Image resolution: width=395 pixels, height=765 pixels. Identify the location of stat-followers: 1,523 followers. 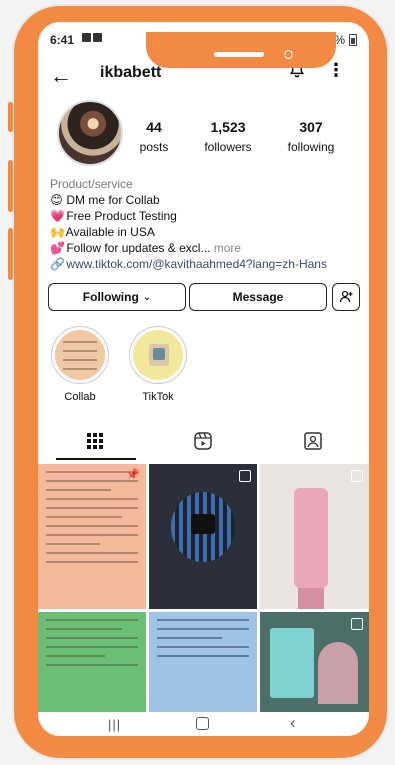
(228, 136).